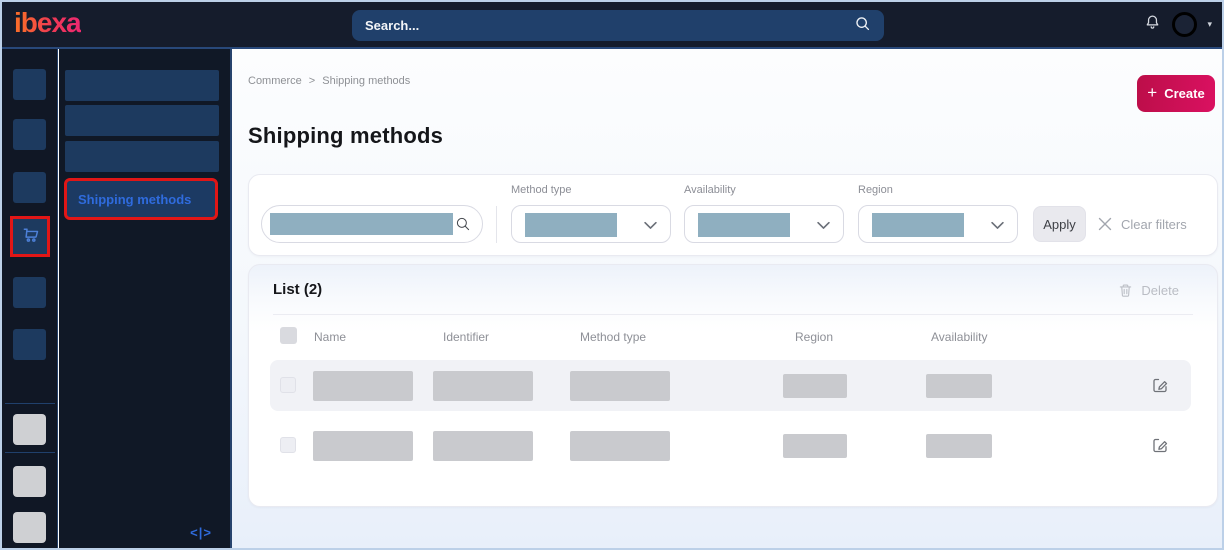 The height and width of the screenshot is (550, 1224). Describe the element at coordinates (733, 314) in the screenshot. I see `list-divider` at that location.